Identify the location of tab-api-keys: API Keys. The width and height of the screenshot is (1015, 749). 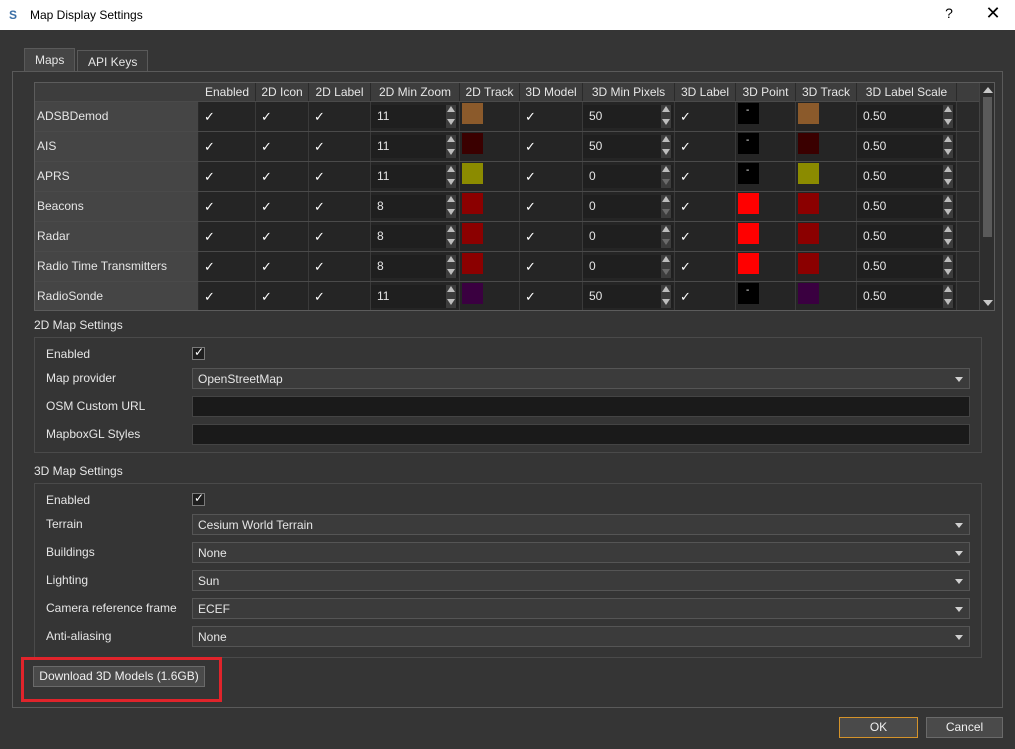
(113, 60).